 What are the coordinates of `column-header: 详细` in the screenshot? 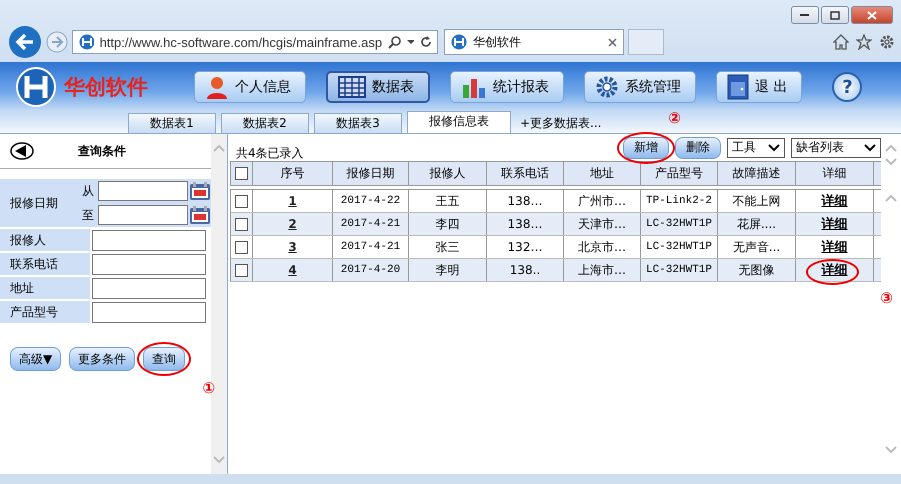 It's located at (835, 173).